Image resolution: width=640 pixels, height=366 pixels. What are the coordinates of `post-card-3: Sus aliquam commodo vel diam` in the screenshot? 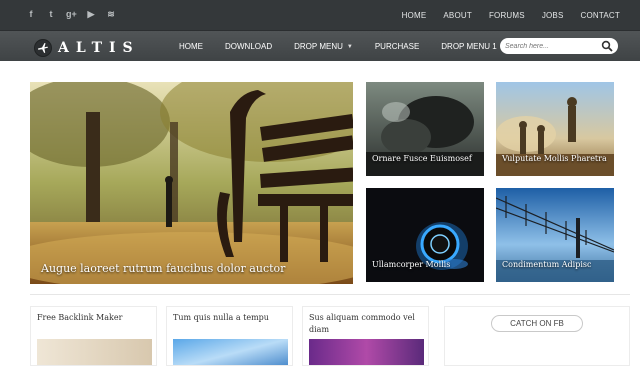 It's located at (365, 336).